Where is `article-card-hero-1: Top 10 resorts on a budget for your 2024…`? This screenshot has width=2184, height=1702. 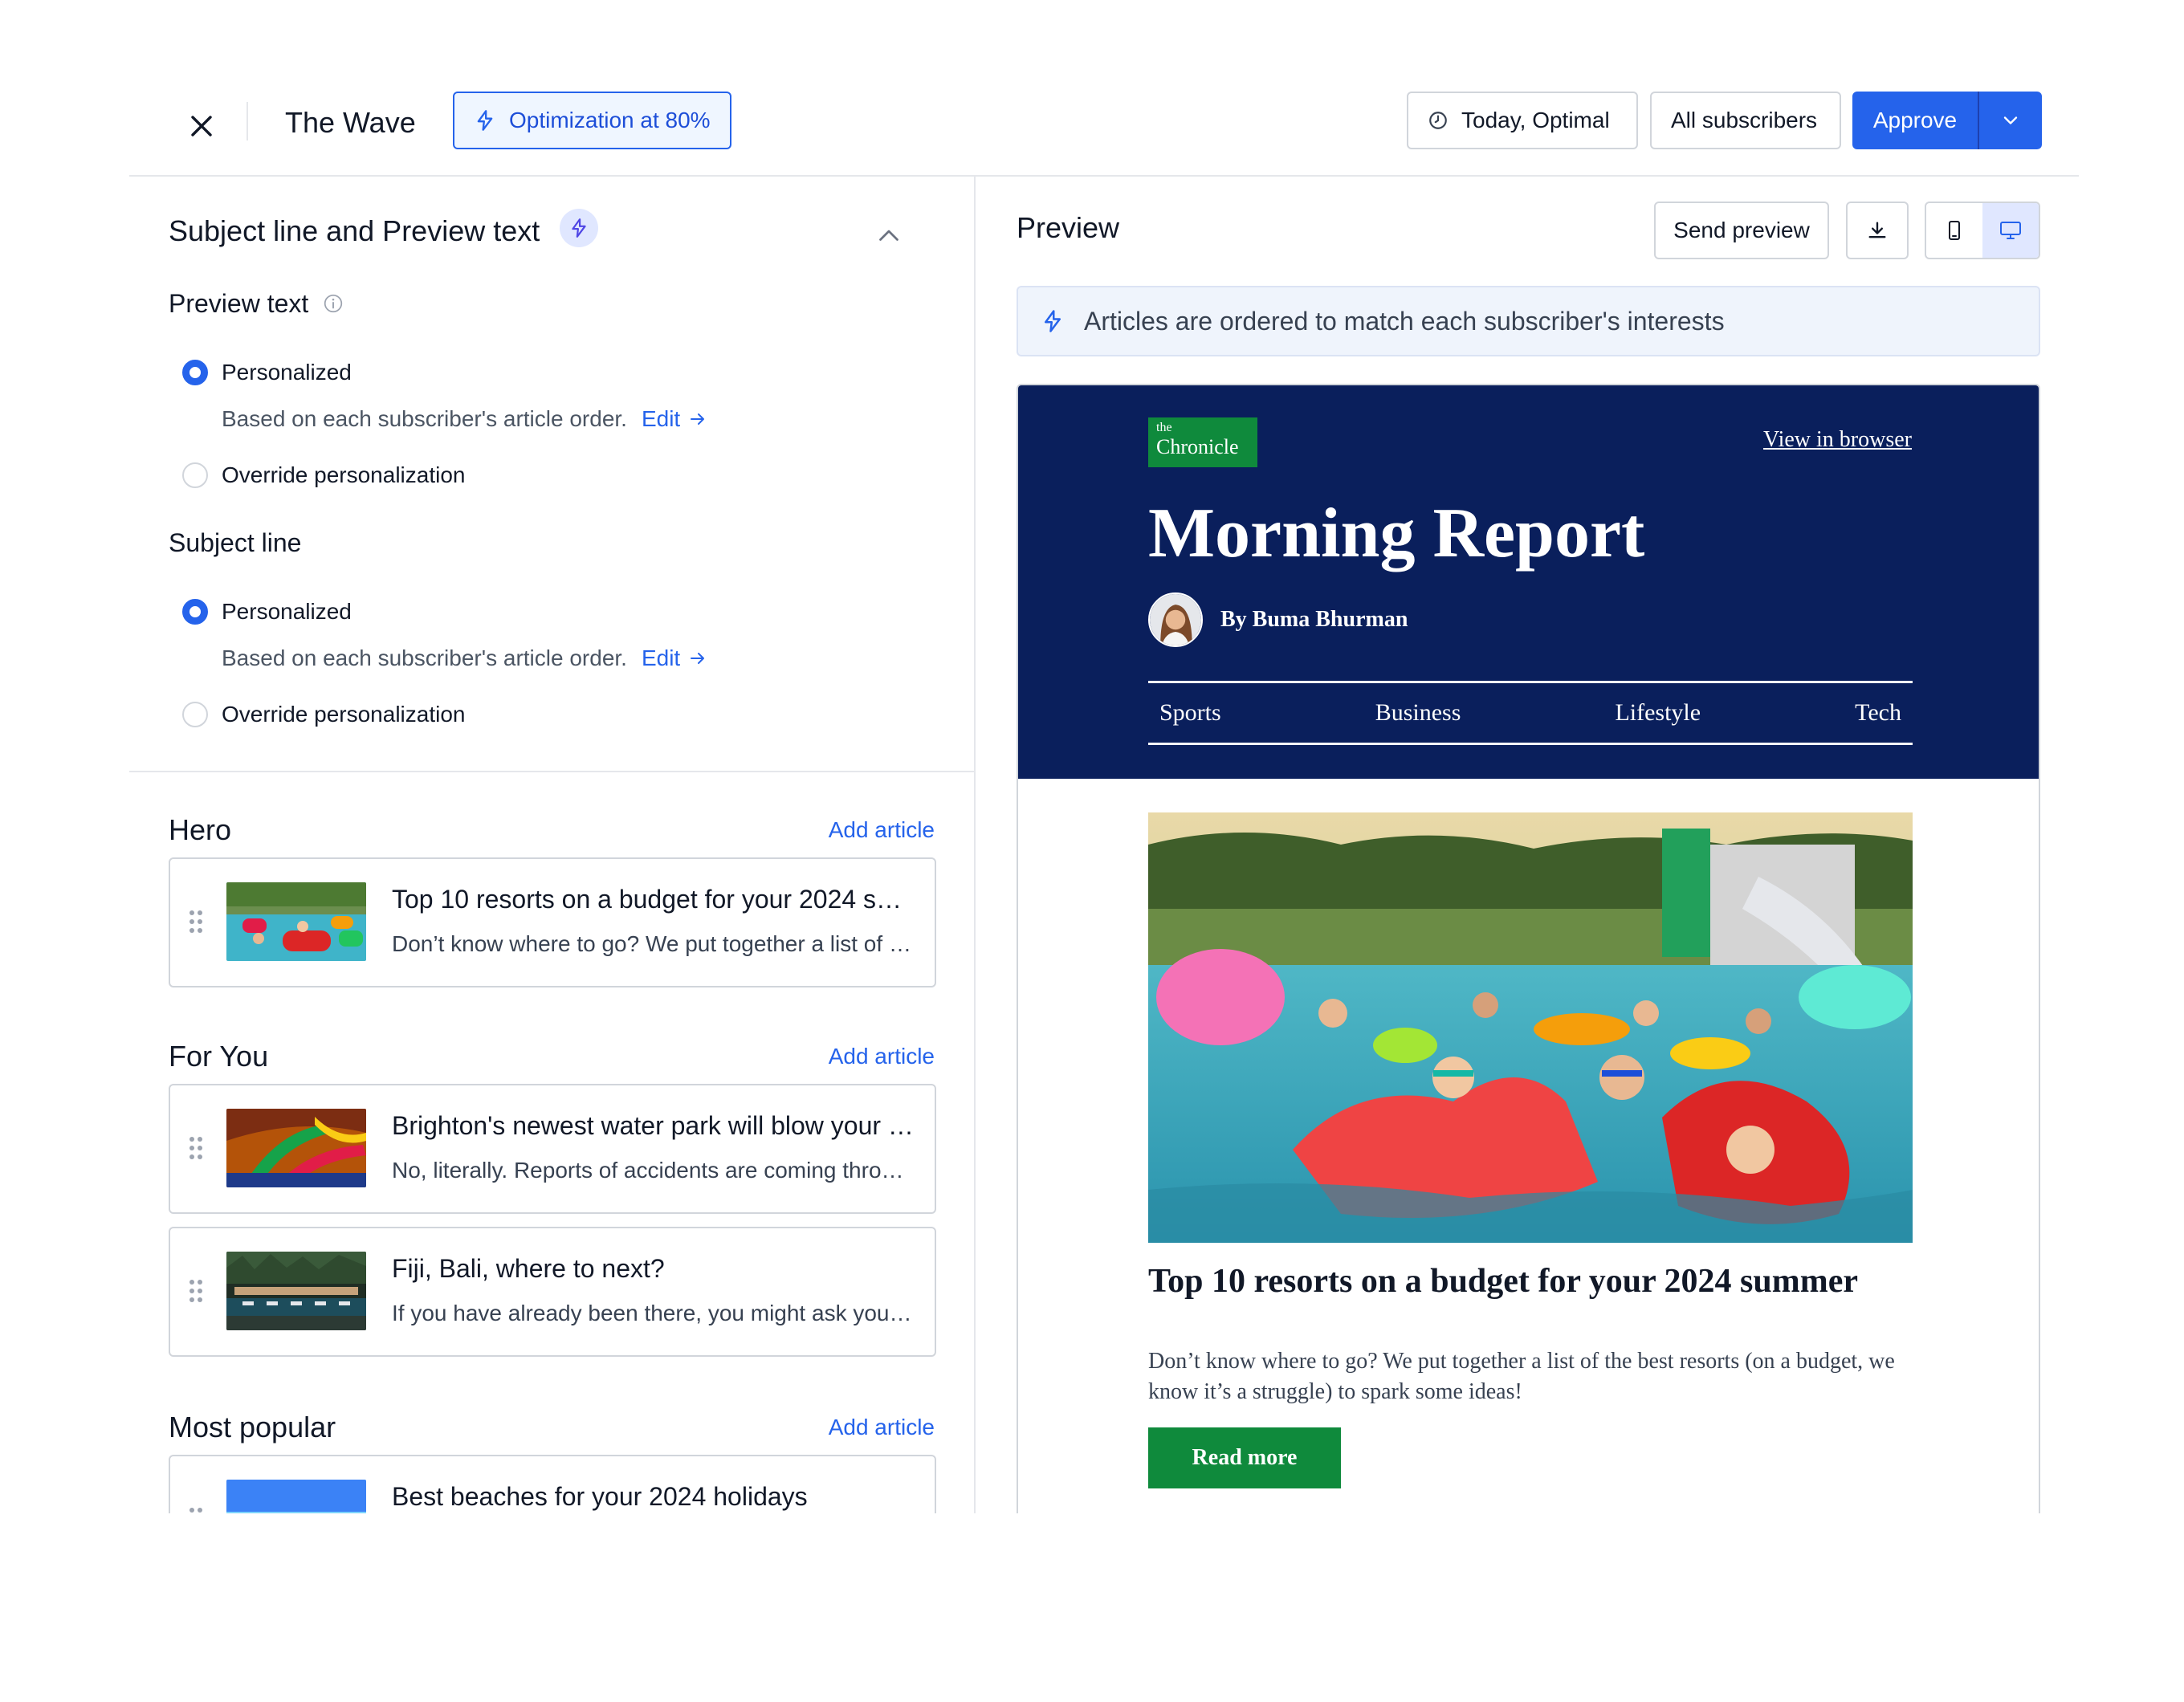 article-card-hero-1: Top 10 resorts on a budget for your 2024… is located at coordinates (552, 922).